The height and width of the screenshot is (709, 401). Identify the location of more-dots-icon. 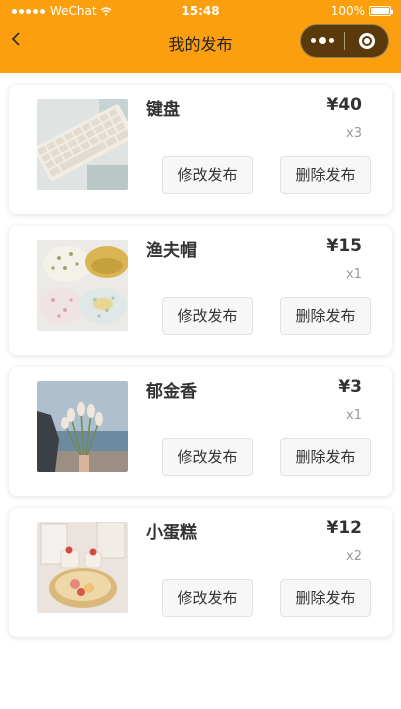
(322, 40).